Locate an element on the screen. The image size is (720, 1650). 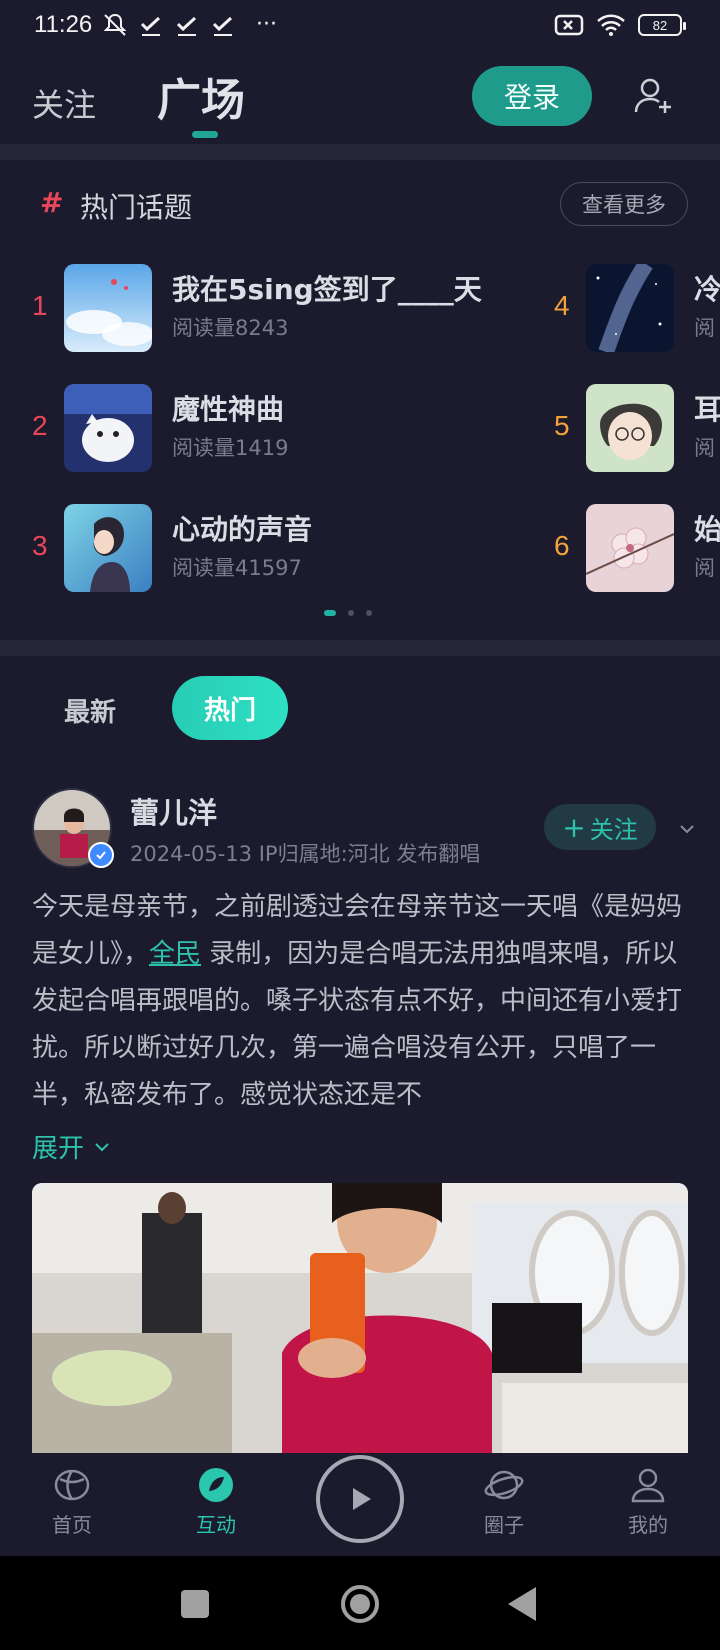
topic-reads: 阅读量1419 is located at coordinates (230, 448).